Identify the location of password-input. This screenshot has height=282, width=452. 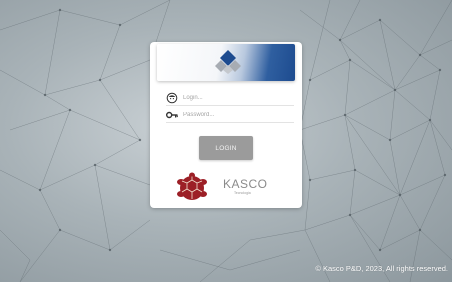
(237, 114).